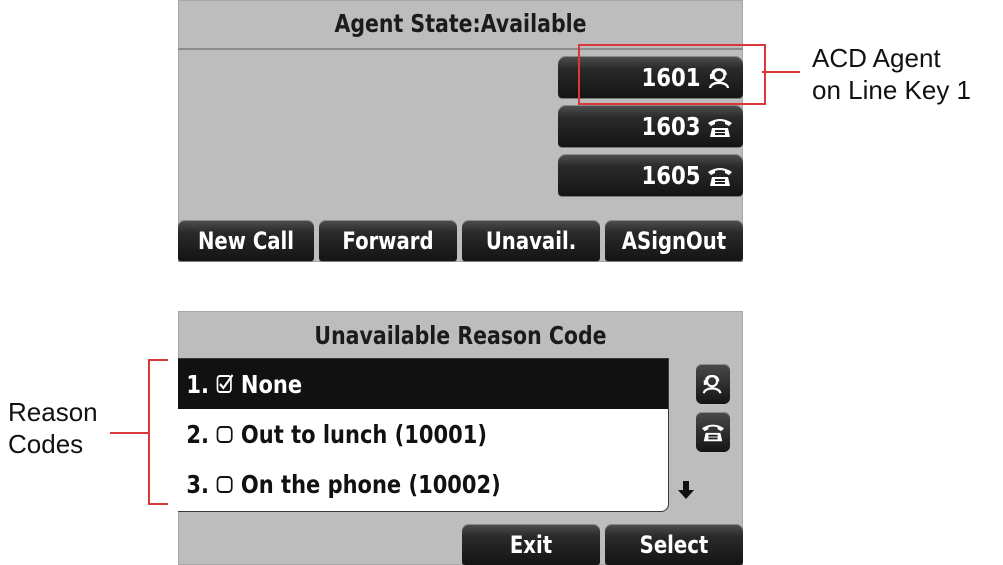  I want to click on line-key-number: 1605, so click(671, 175).